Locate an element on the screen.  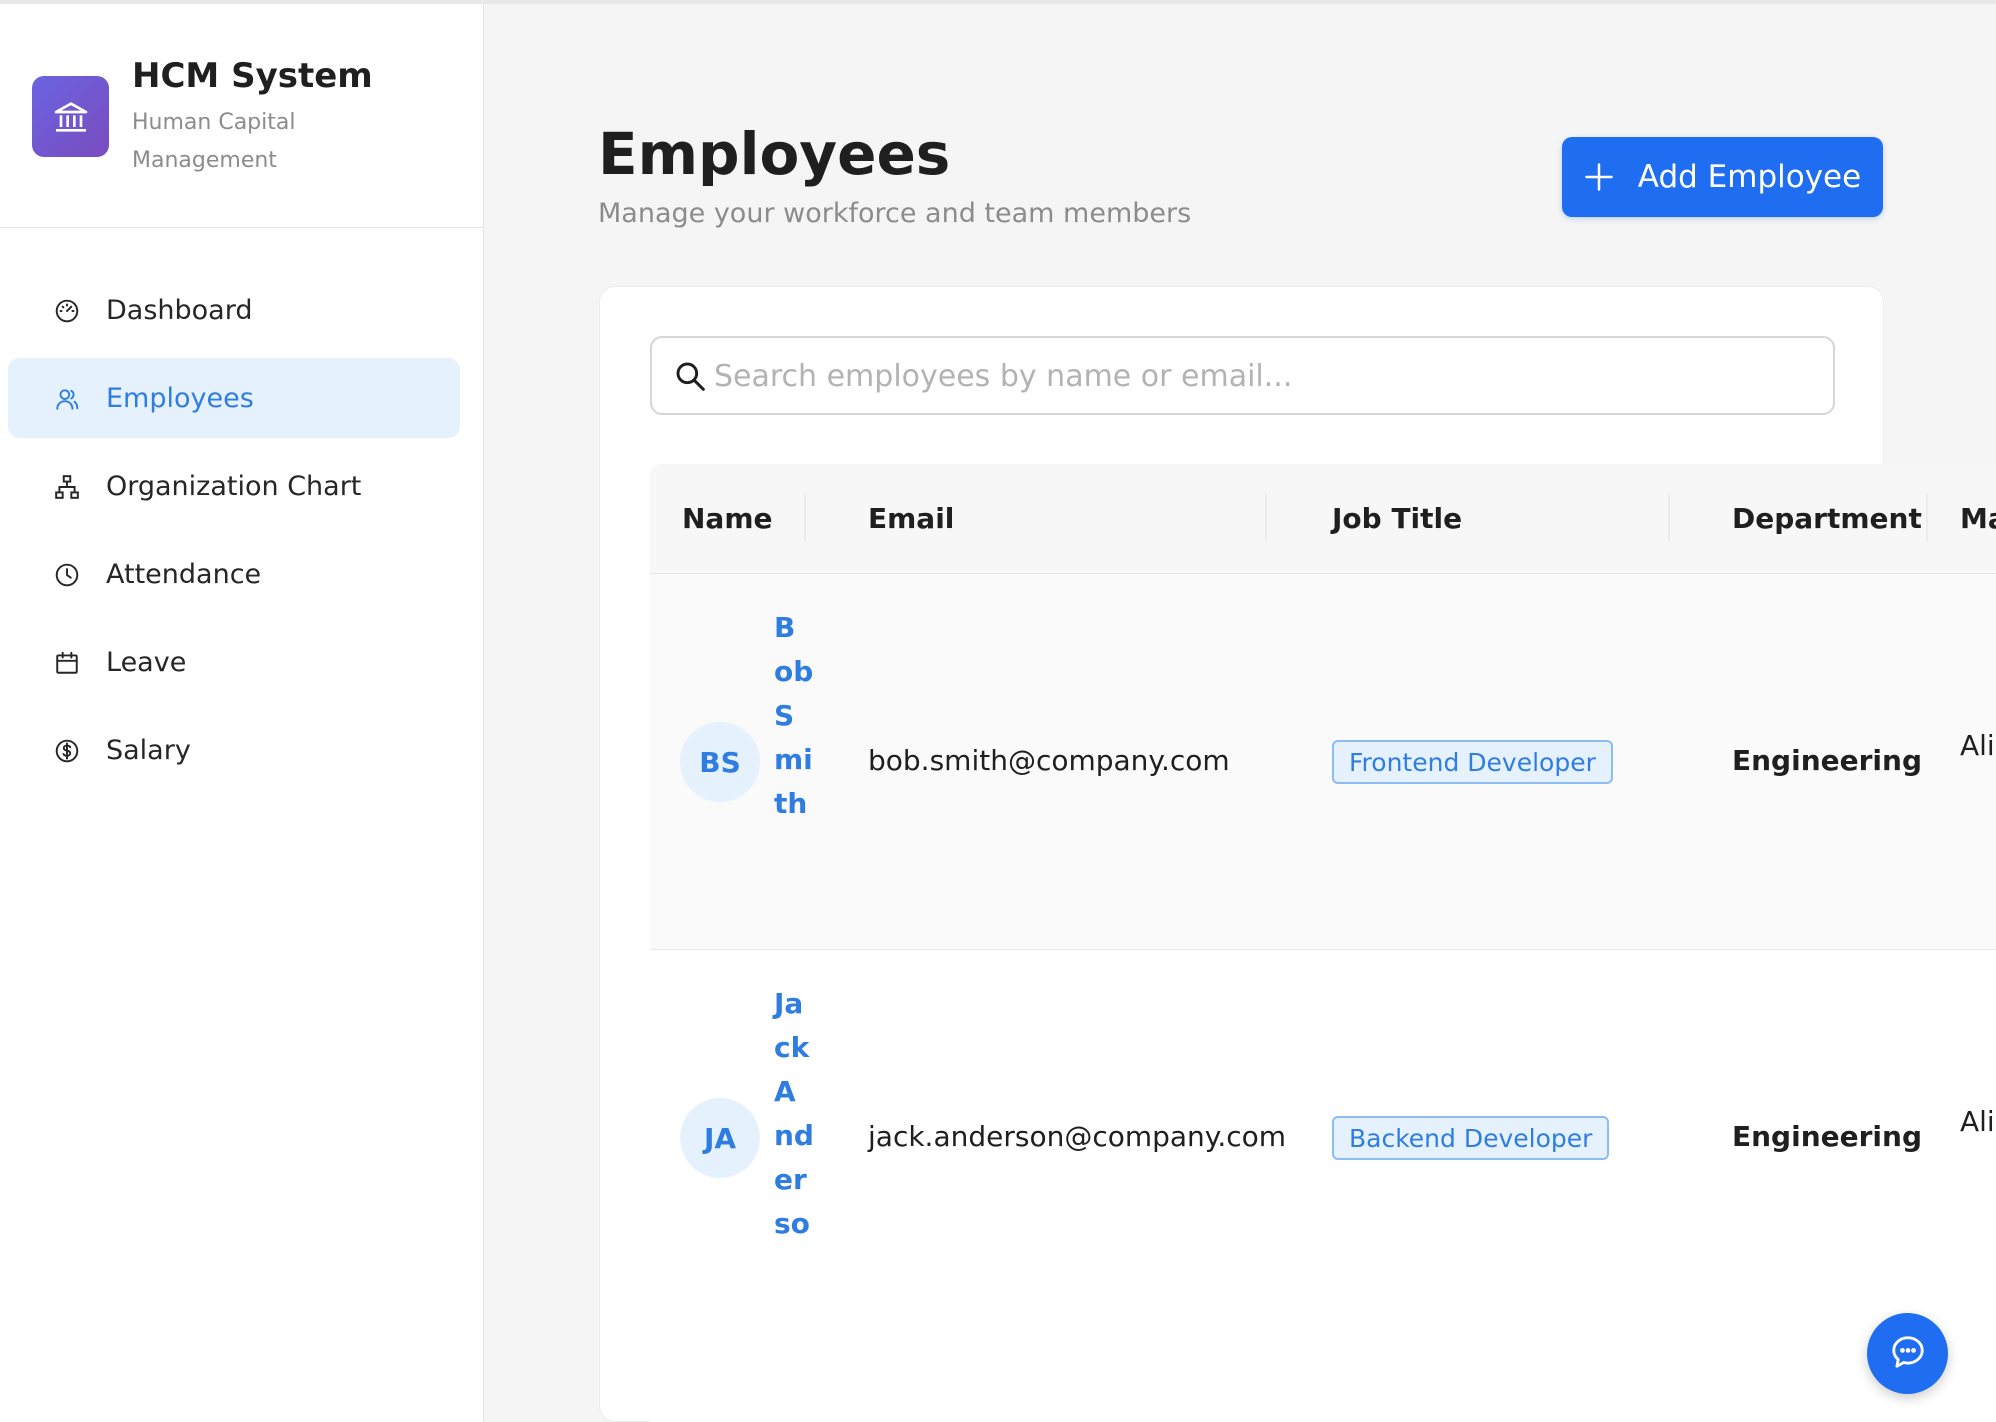
employee-email: jack.anderson@company.com is located at coordinates (1077, 1136).